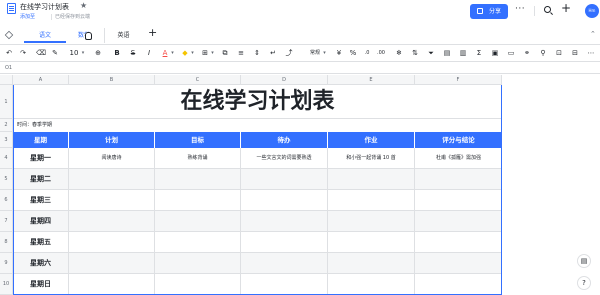 This screenshot has width=600, height=295. What do you see at coordinates (112, 140) in the screenshot?
I see `header-cell: 计划` at bounding box center [112, 140].